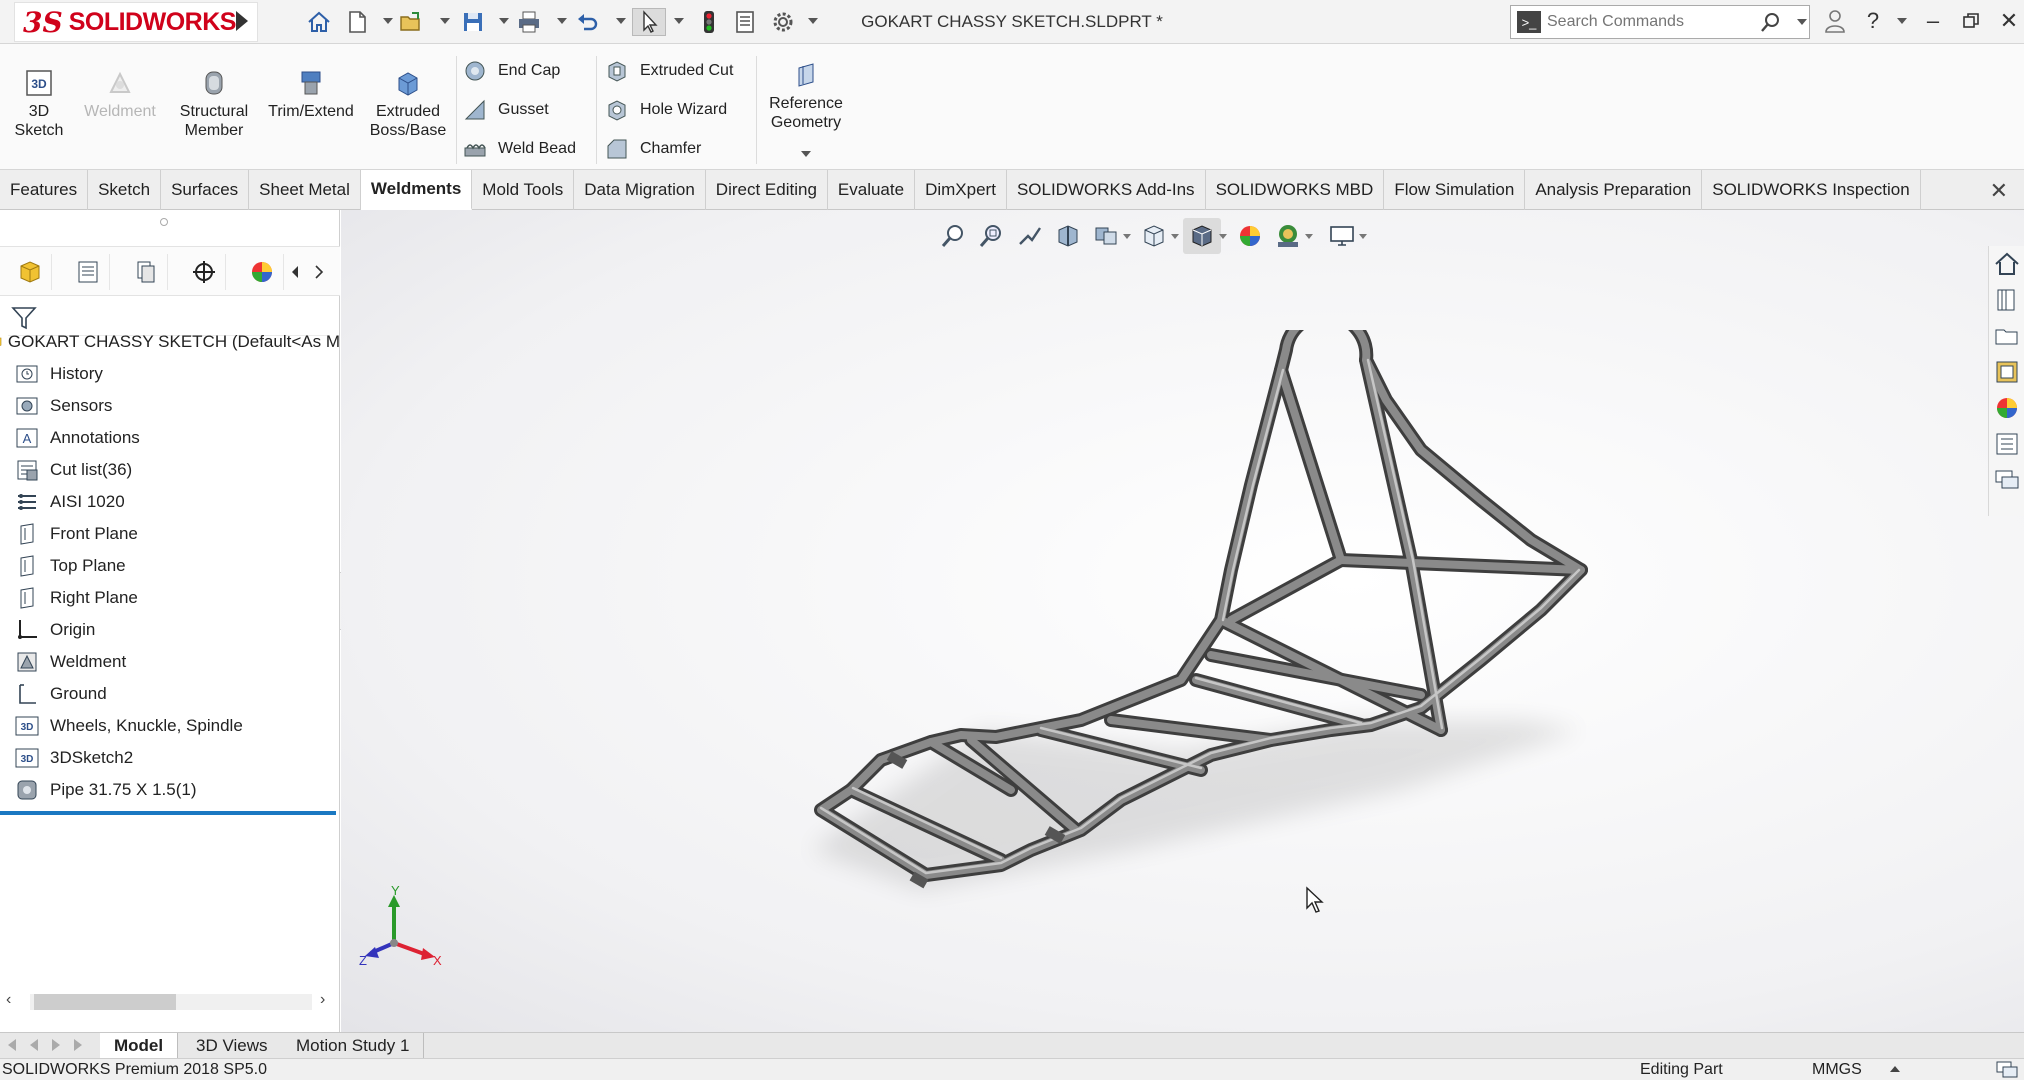 This screenshot has height=1080, width=2024. Describe the element at coordinates (58, 374) in the screenshot. I see `tree-item-history: History` at that location.